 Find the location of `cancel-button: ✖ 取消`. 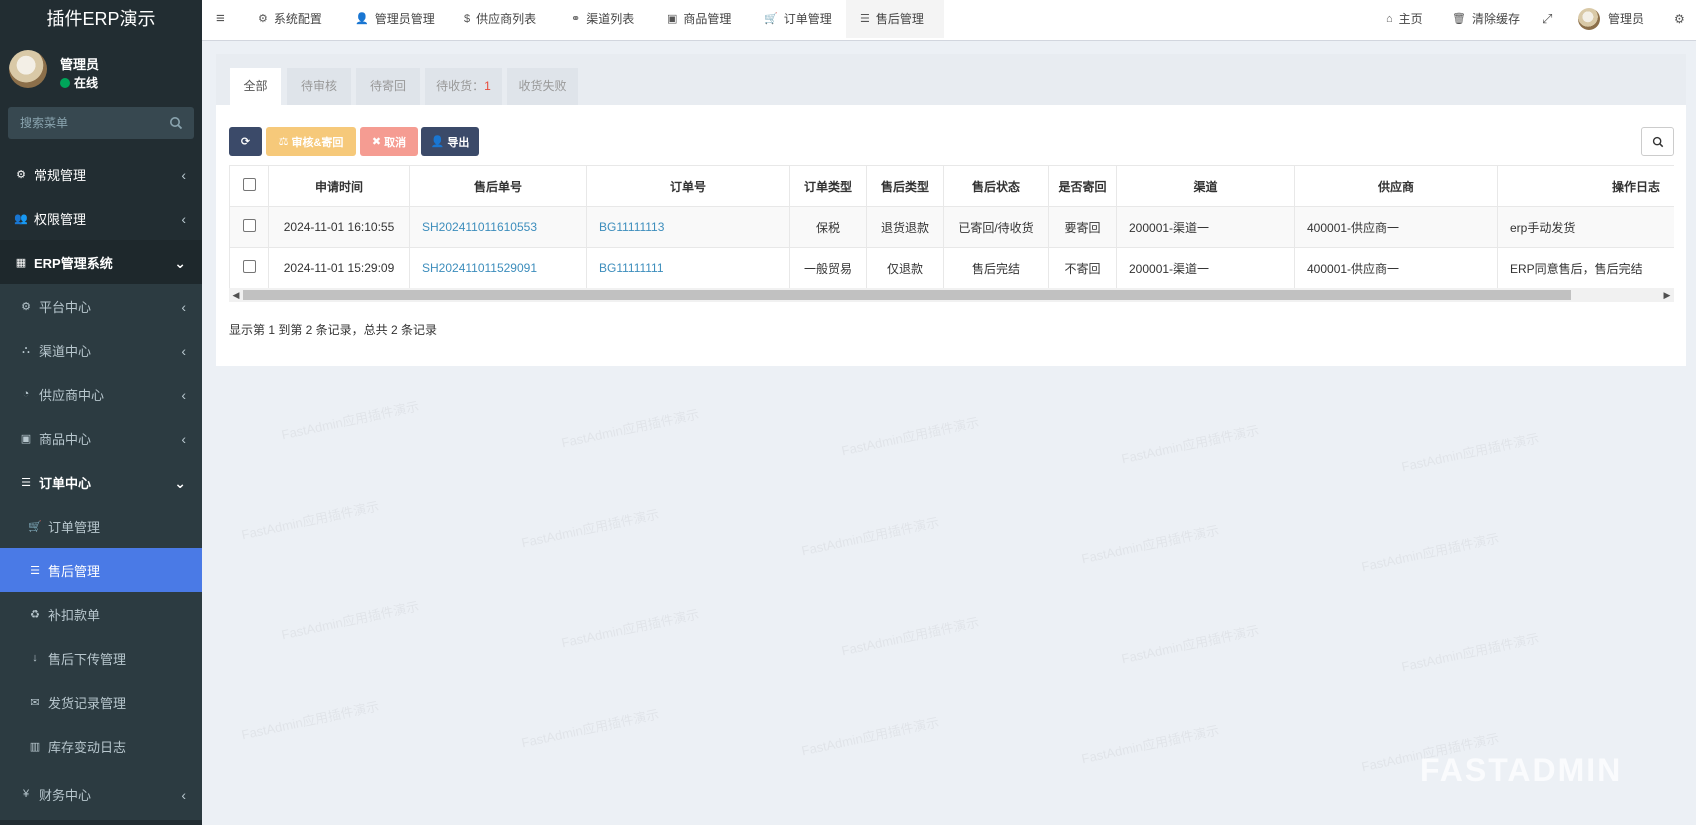

cancel-button: ✖ 取消 is located at coordinates (389, 141).